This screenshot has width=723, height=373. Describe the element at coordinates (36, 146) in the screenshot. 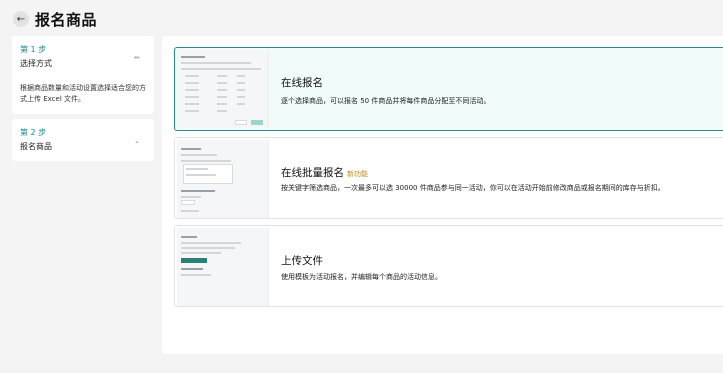

I see `step-2-title: 报名商品` at that location.